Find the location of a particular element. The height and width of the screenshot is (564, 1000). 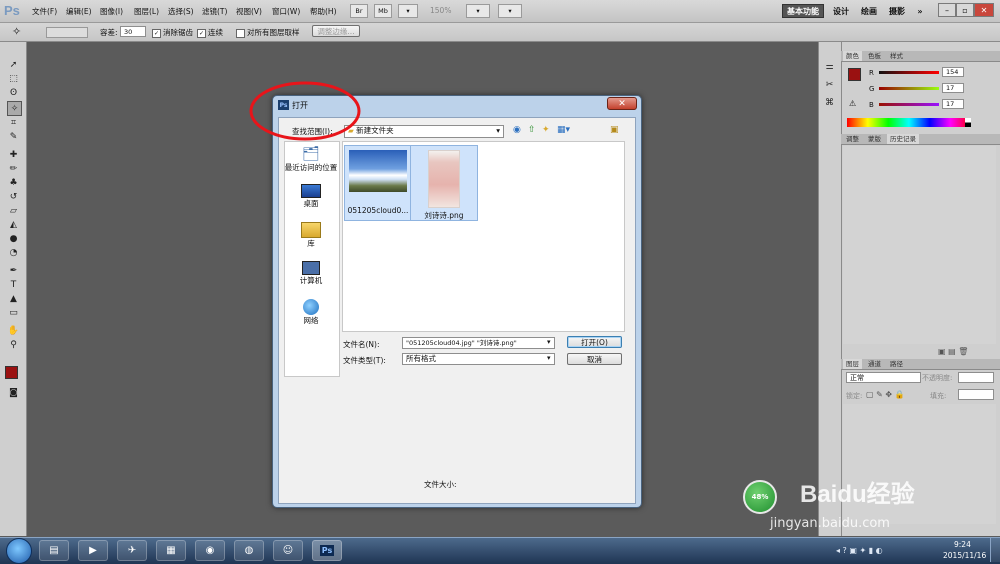

filetype-select: 所有格式 is located at coordinates (478, 359).